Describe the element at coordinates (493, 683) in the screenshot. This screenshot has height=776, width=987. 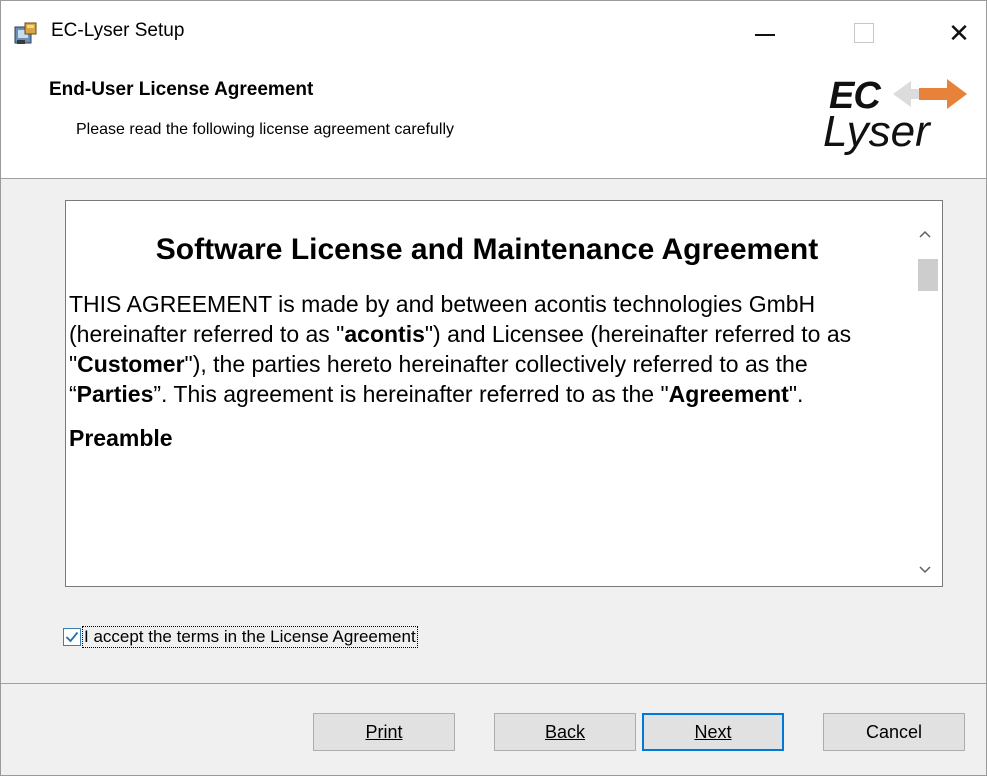
I see `footer-divider` at that location.